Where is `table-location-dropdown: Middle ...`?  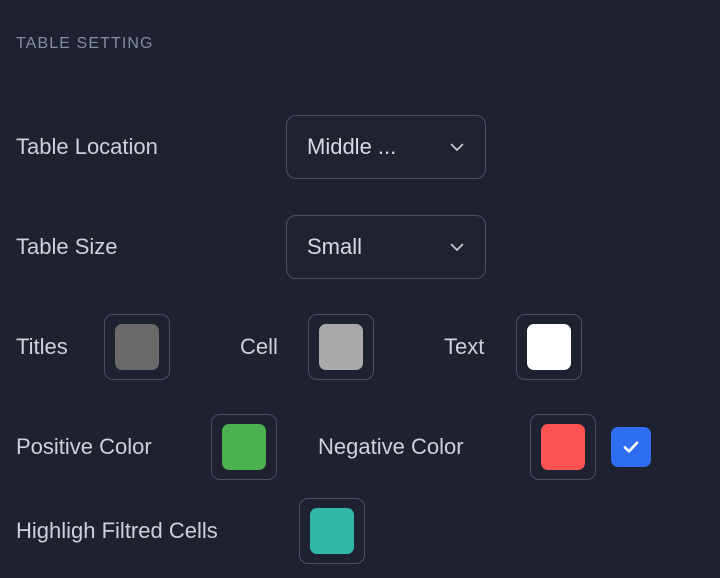
table-location-dropdown: Middle ... is located at coordinates (386, 147).